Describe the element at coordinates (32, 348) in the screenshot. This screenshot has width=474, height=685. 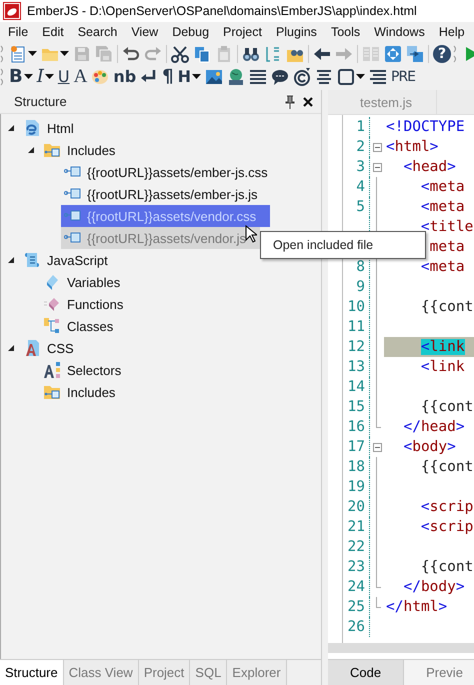
I see `letter-document-icon` at that location.